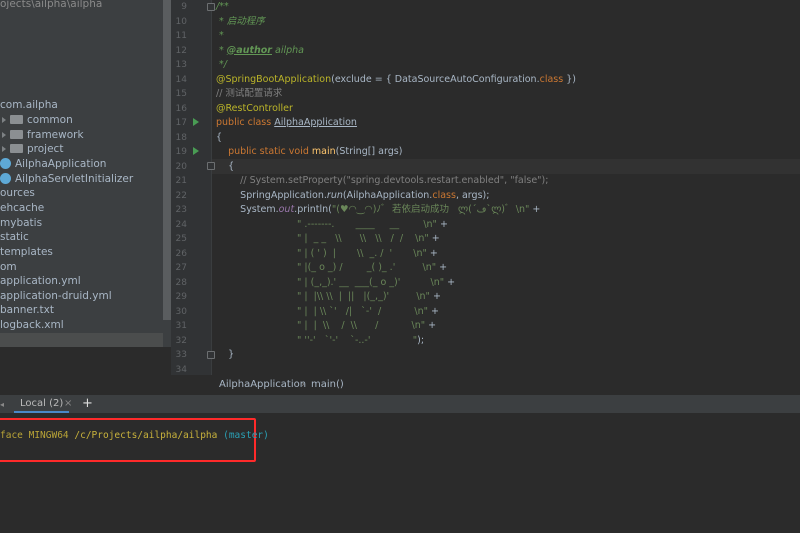 This screenshot has width=800, height=533. I want to click on line-number: 21, so click(181, 181).